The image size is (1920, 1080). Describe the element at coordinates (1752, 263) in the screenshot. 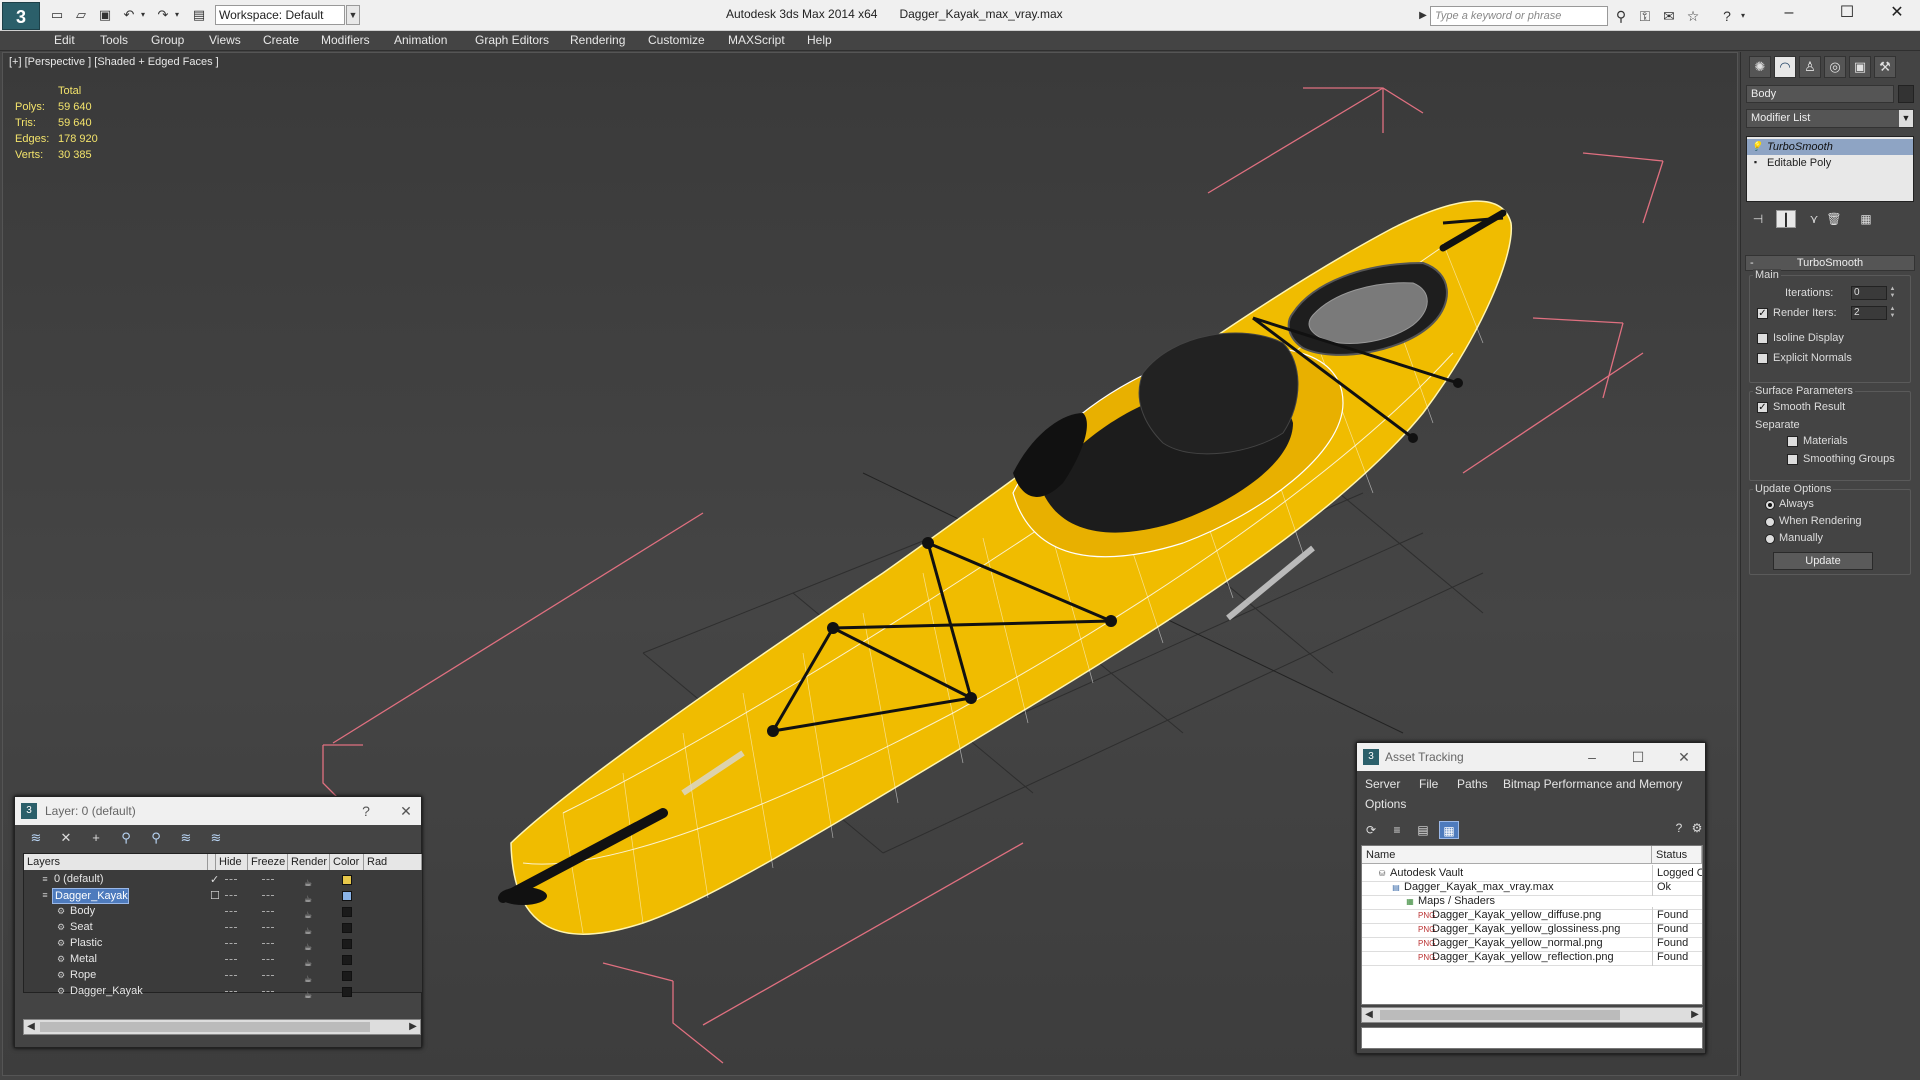

I see `collapse-icon: -` at that location.